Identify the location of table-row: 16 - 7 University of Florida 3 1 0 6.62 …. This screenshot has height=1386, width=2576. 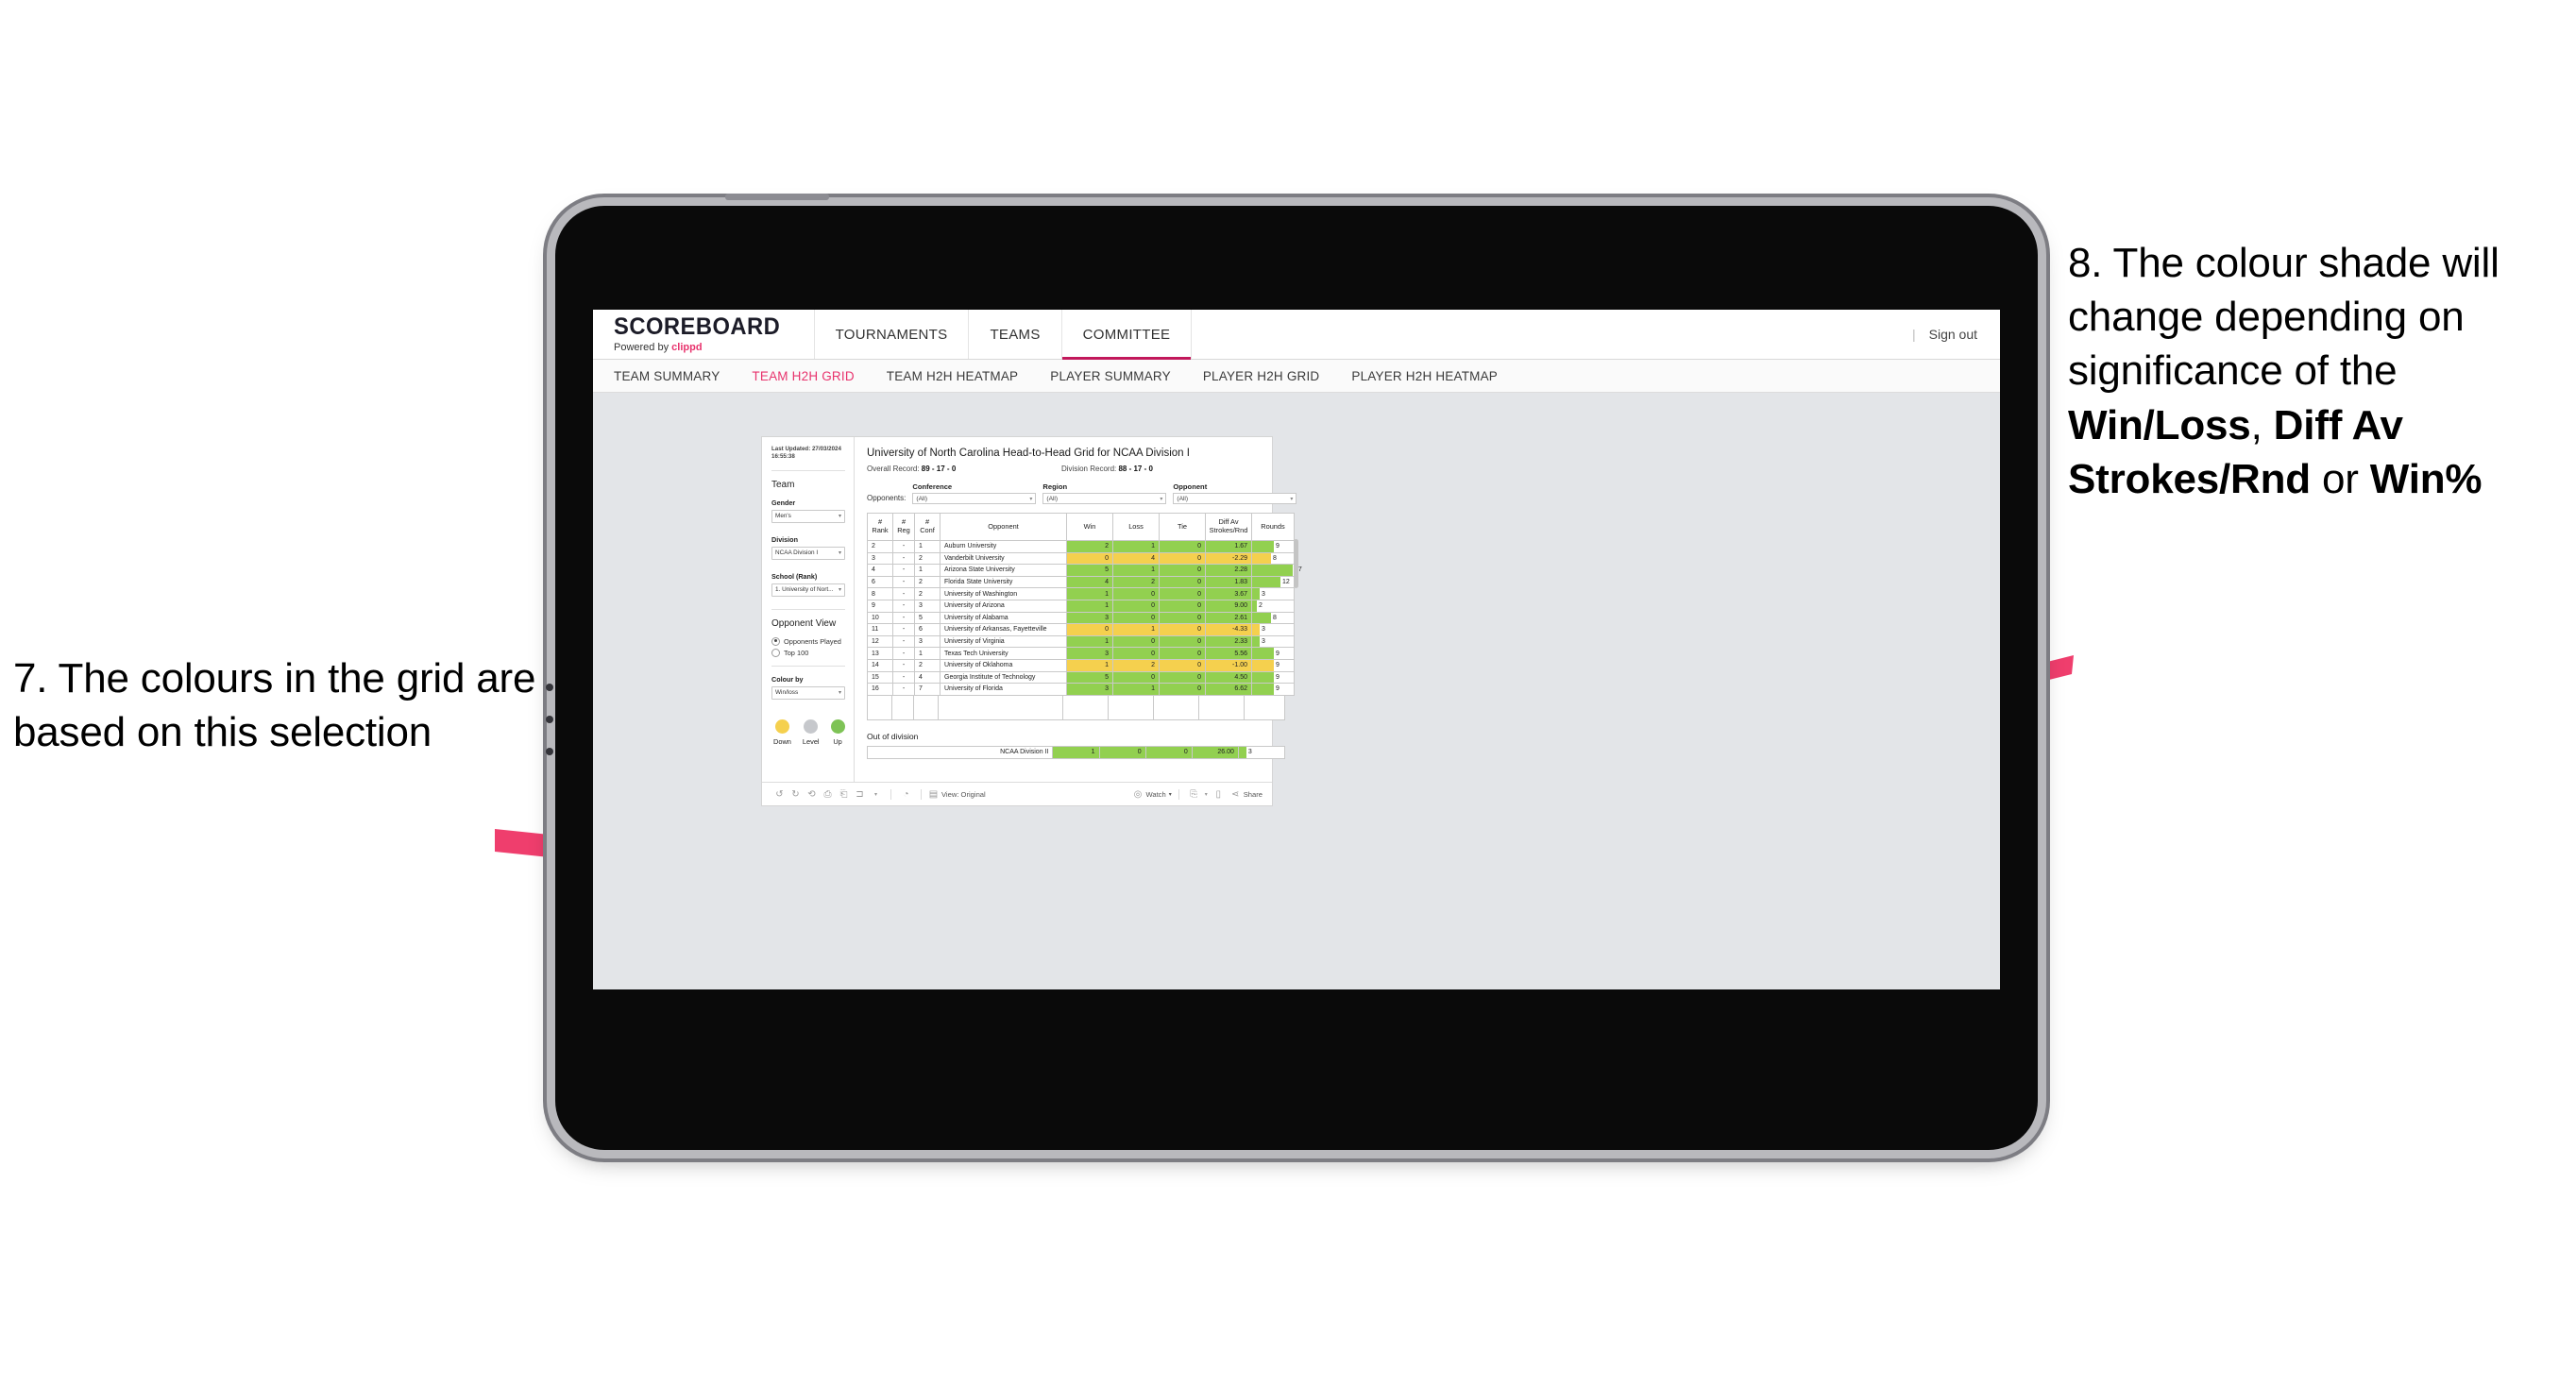
(1081, 689).